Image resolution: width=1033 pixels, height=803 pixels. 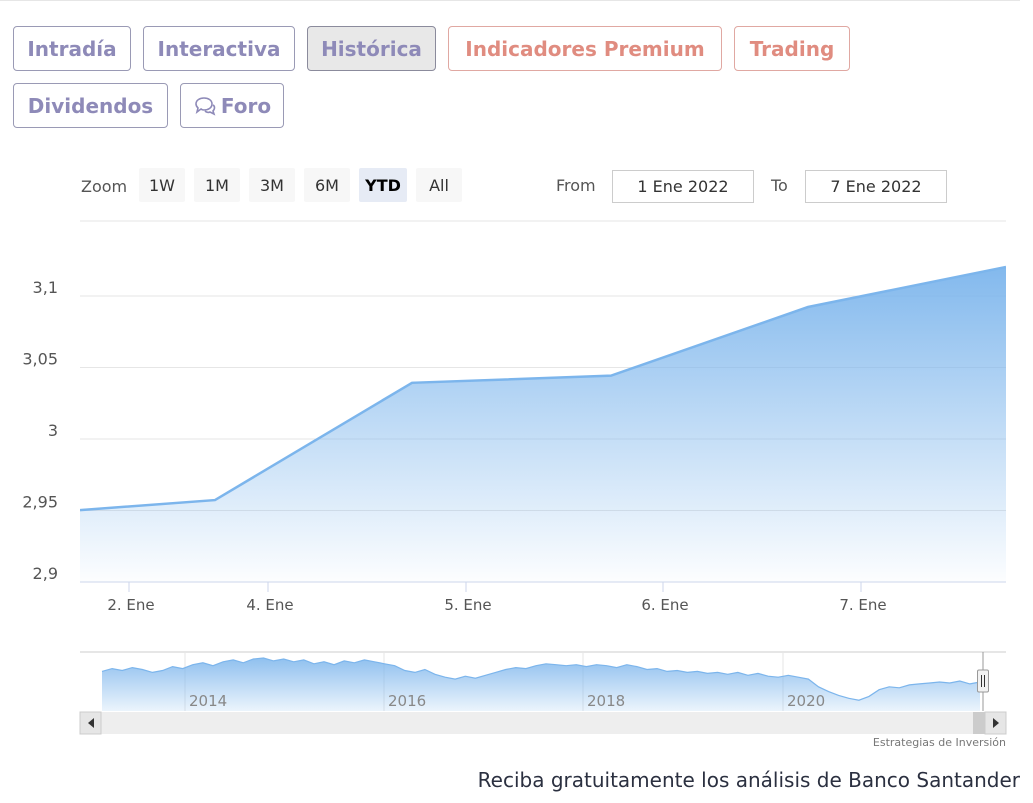 What do you see at coordinates (45, 287) in the screenshot?
I see `y-tick-label: 3,1` at bounding box center [45, 287].